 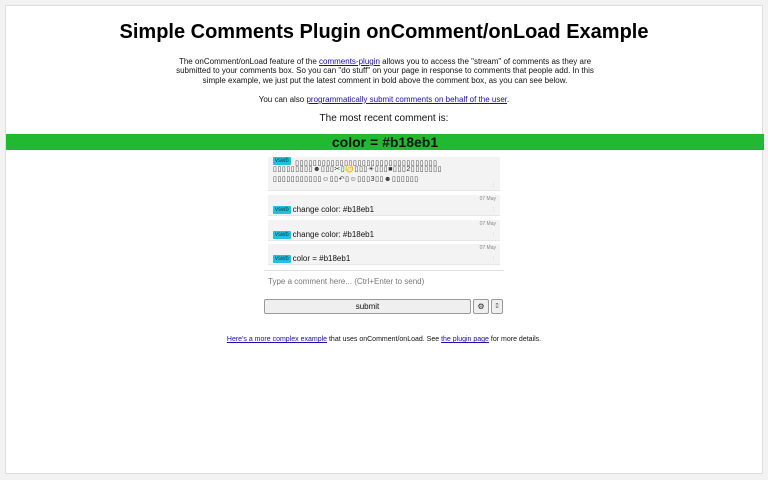 I want to click on recent-comment-label: The most recent comment is:, so click(x=384, y=118).